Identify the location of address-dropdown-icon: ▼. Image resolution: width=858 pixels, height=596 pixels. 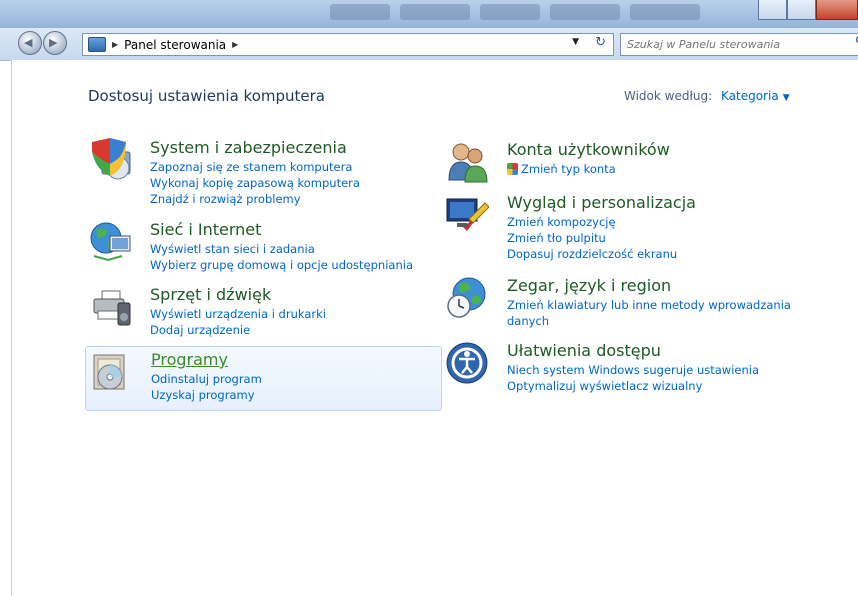
(575, 42).